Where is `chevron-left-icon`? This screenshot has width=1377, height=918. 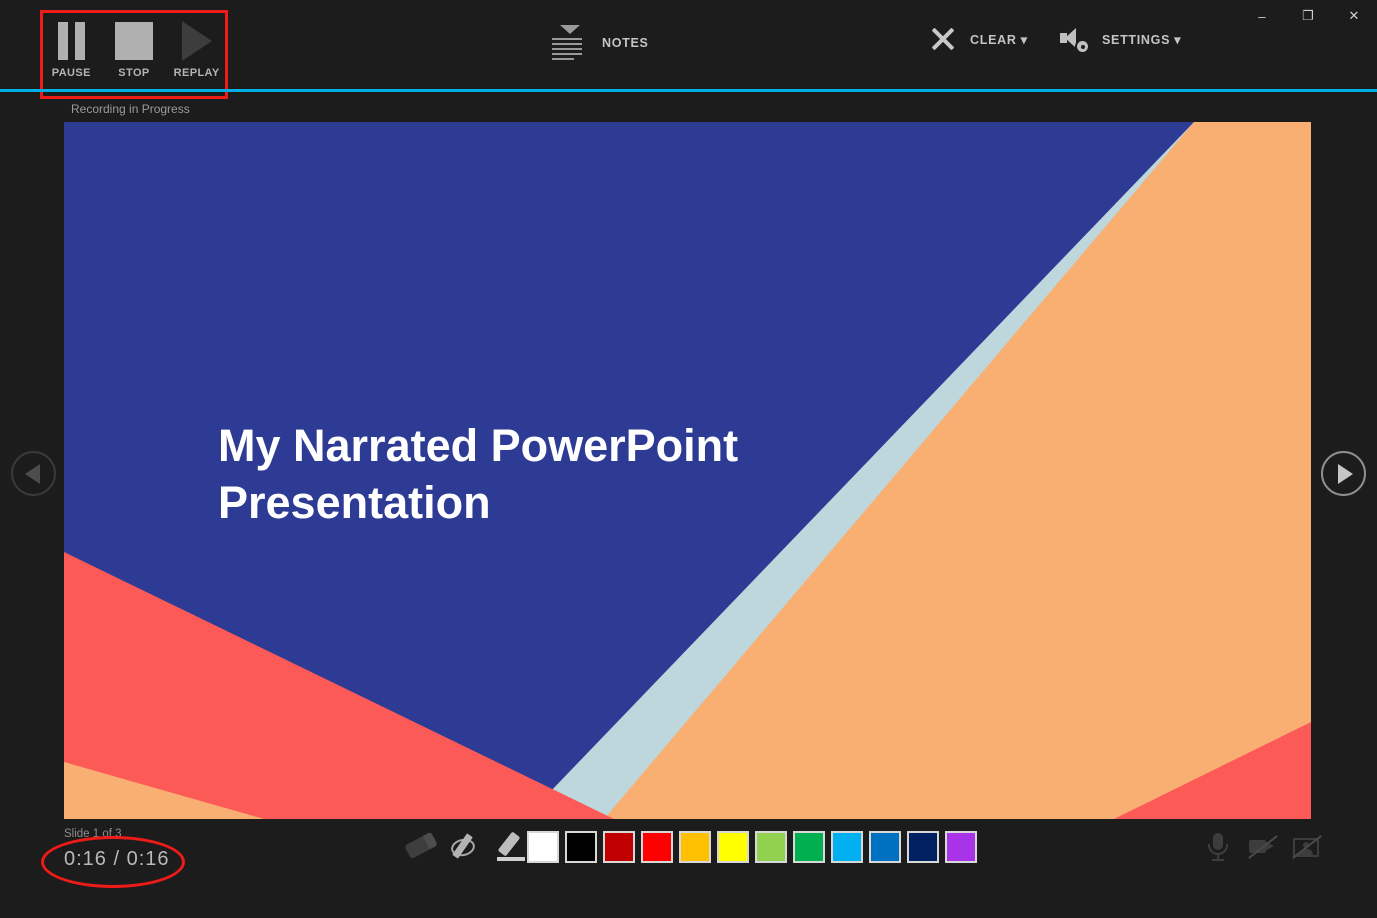 chevron-left-icon is located at coordinates (32, 473).